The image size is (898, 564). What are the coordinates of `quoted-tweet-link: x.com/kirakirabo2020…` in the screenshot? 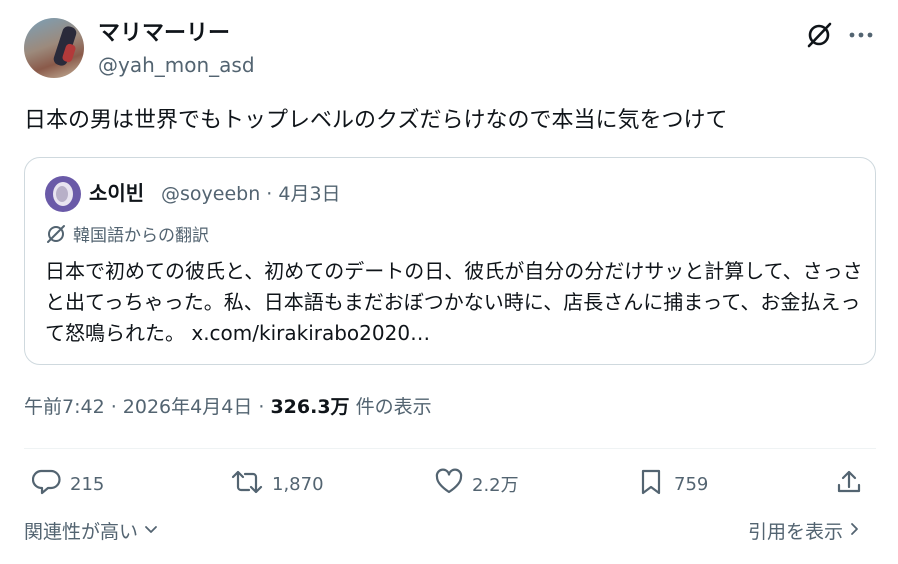 It's located at (310, 333).